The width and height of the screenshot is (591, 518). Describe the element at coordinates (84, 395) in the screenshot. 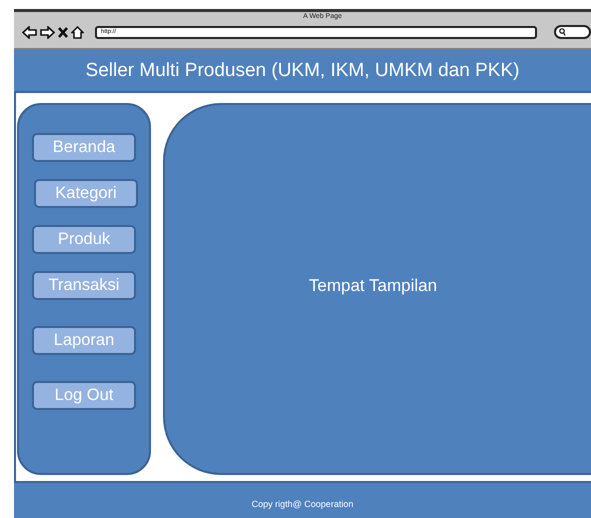

I see `menu-button: Log Out` at that location.